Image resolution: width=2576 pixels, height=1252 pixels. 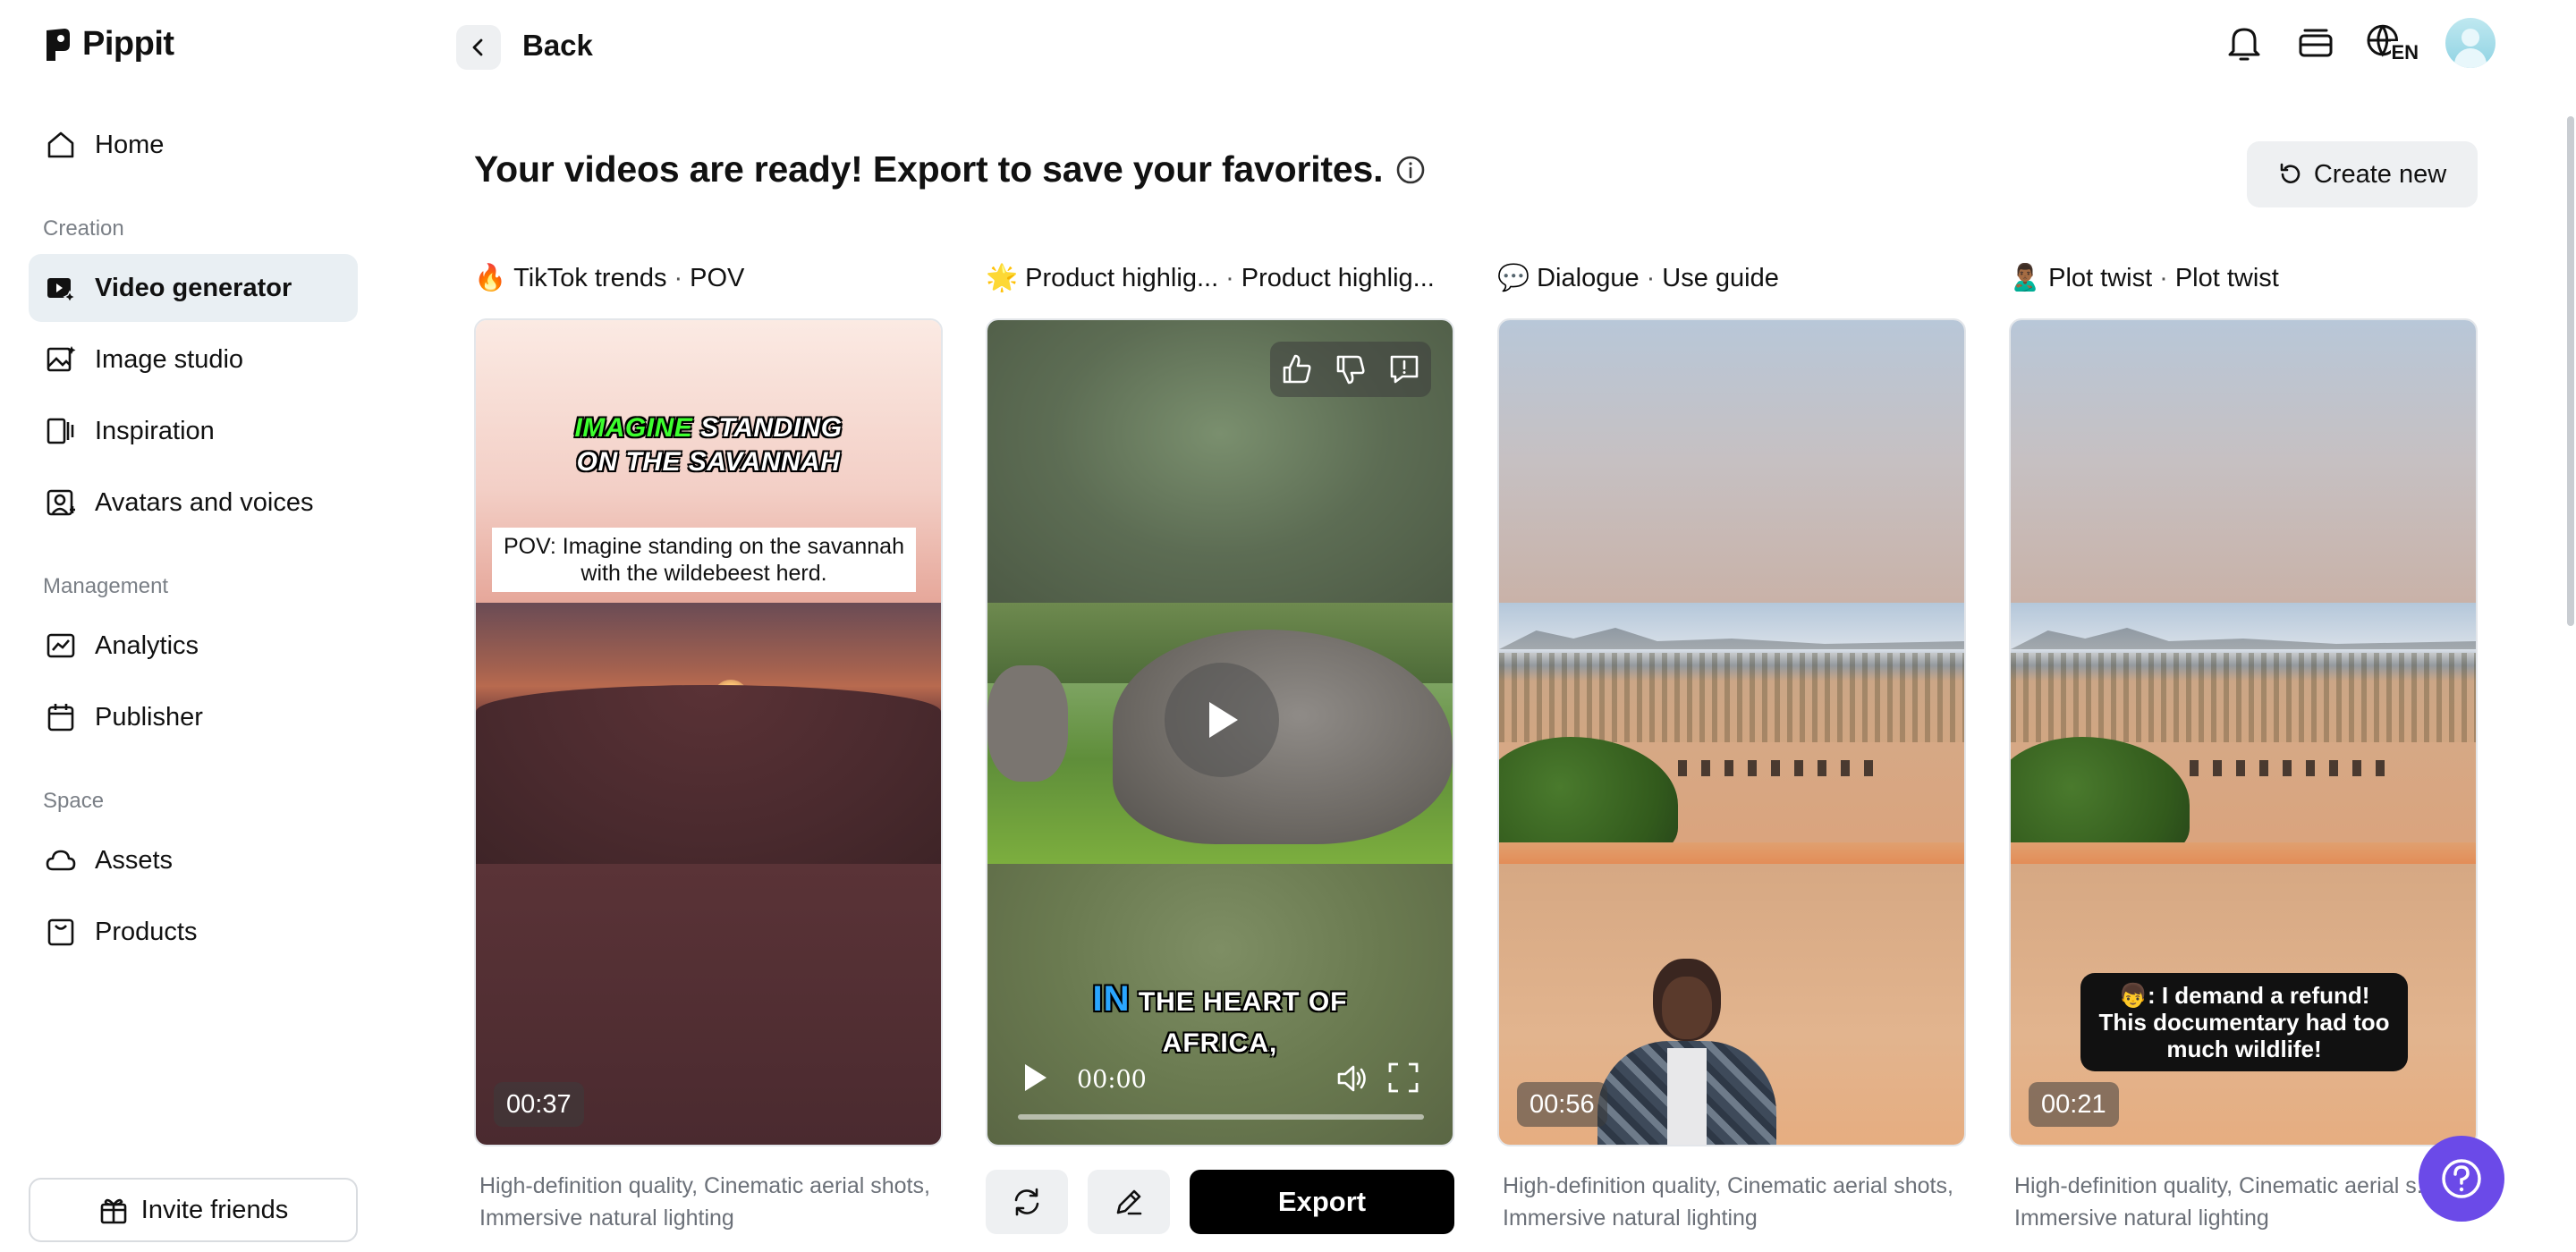 I want to click on person-emoji-icon: 🙎🏾‍♂️, so click(x=2025, y=278).